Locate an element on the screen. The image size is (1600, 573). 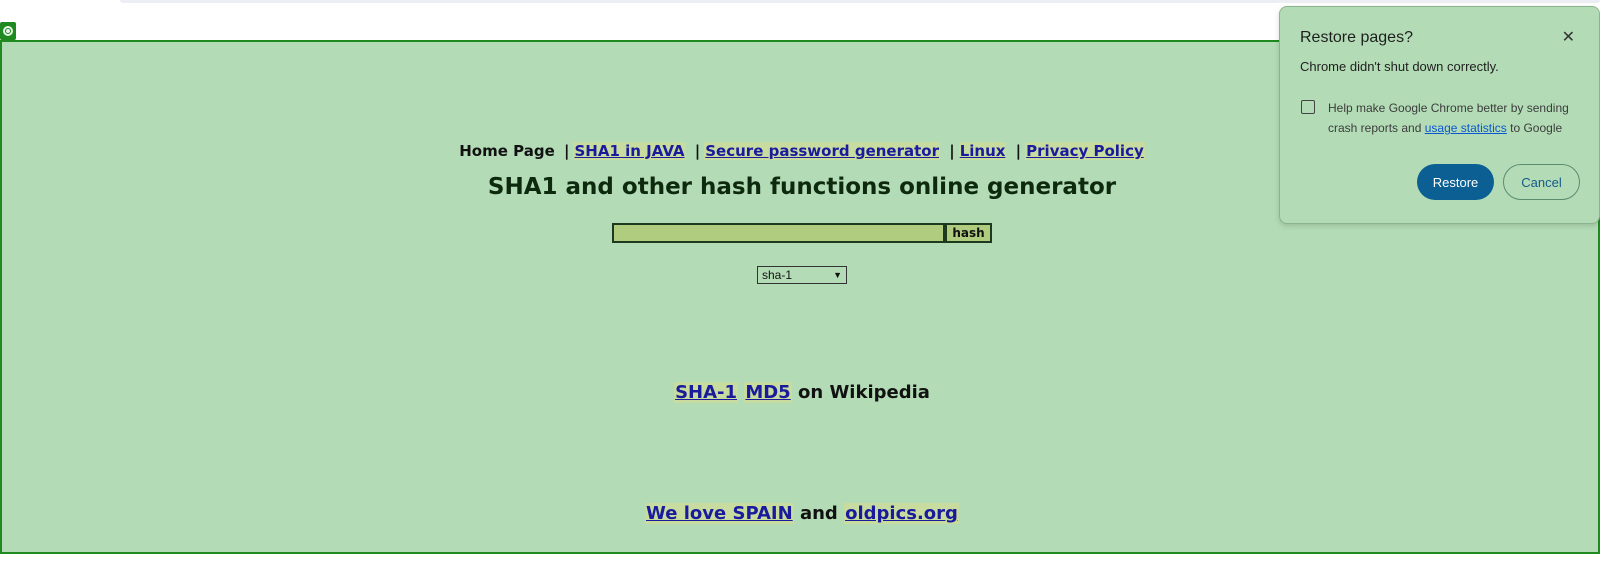
browser-top-edge is located at coordinates (860, 1).